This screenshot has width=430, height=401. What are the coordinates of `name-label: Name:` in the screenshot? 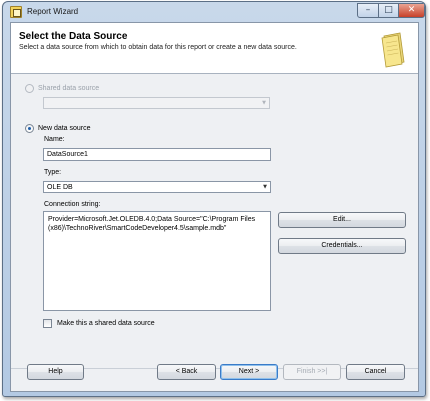 It's located at (54, 139).